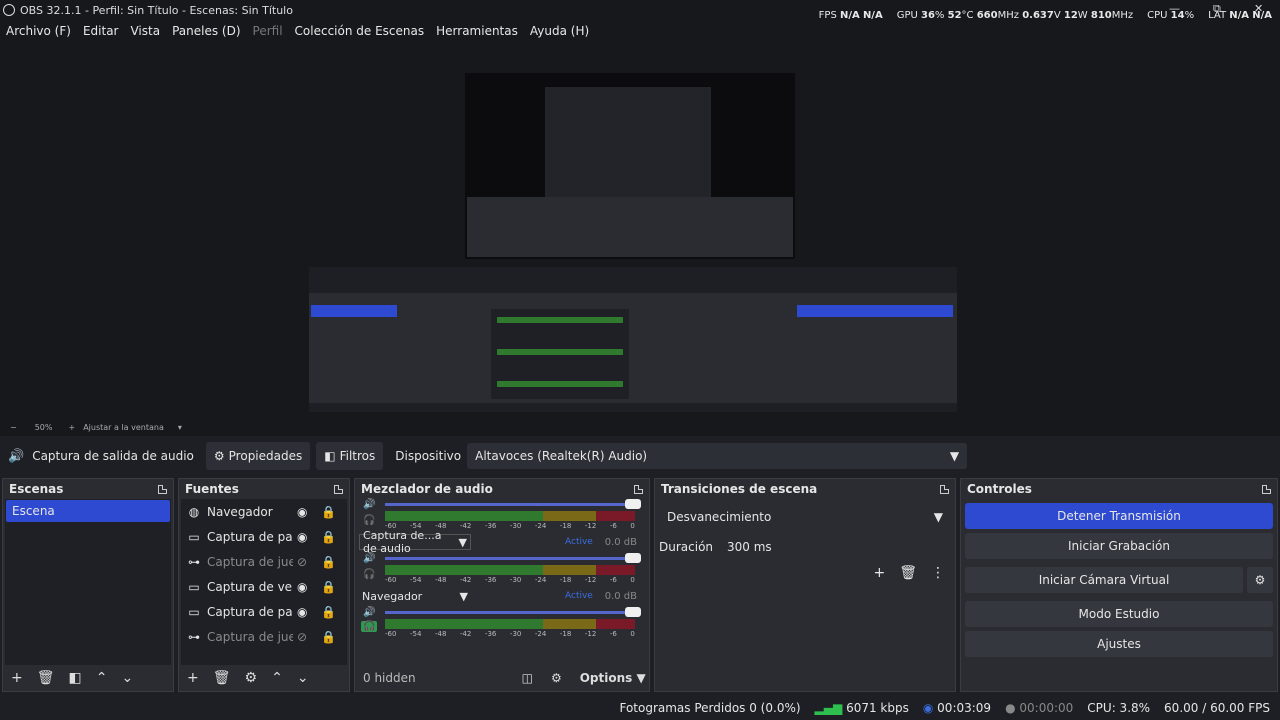 Image resolution: width=1280 pixels, height=720 pixels. I want to click on zoom-in-button: +, so click(71, 427).